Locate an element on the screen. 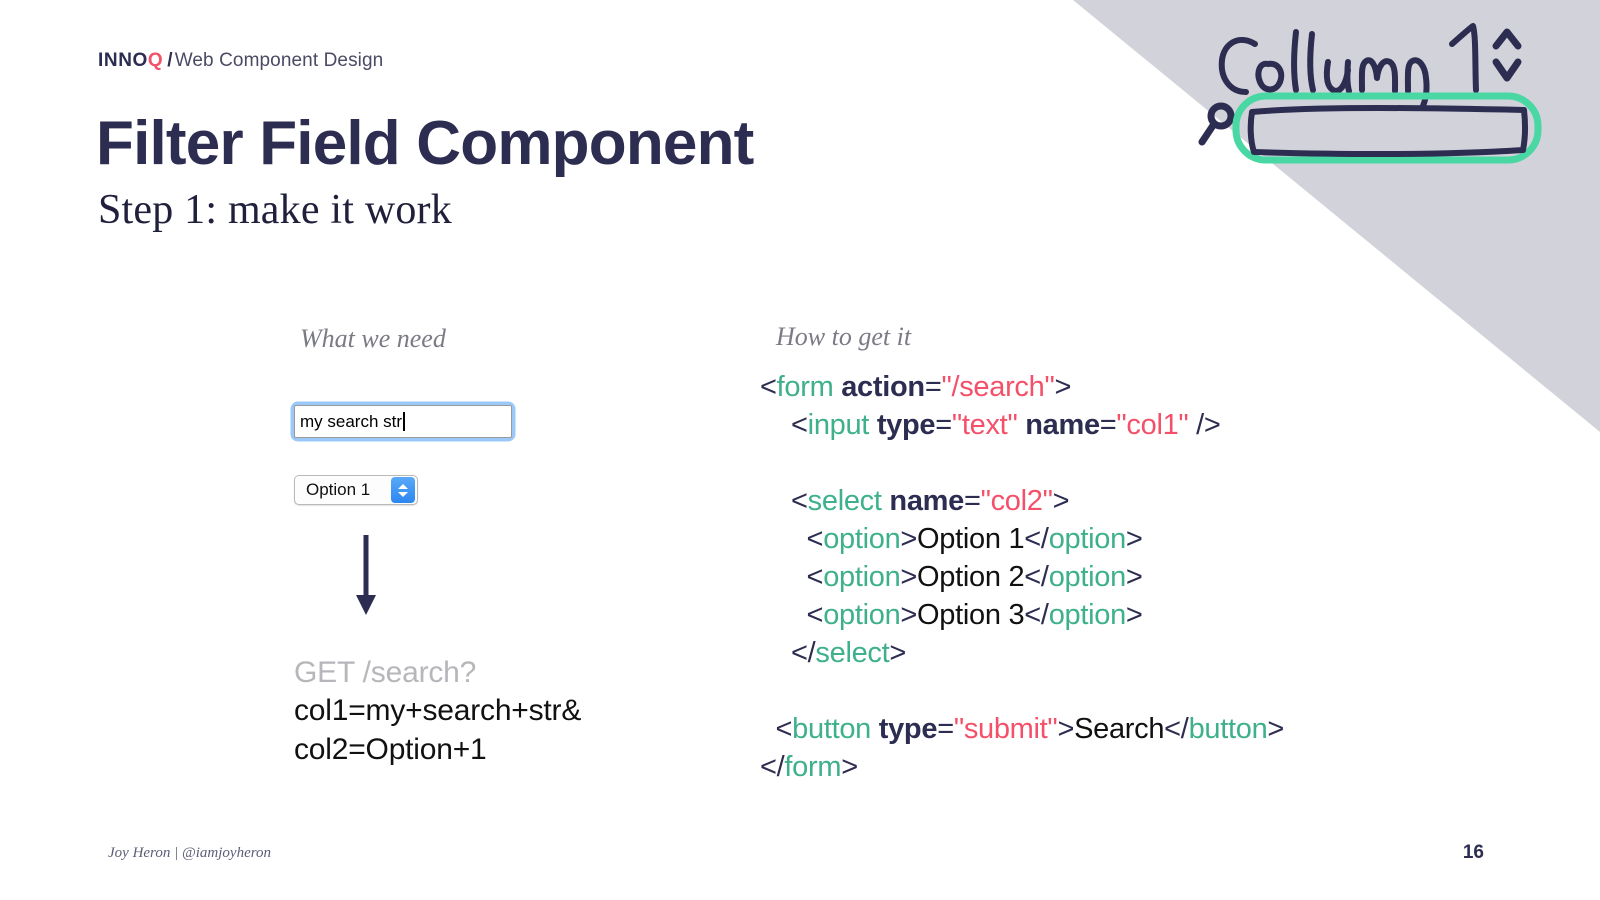 The width and height of the screenshot is (1600, 900). code-line: </select> is located at coordinates (1022, 653).